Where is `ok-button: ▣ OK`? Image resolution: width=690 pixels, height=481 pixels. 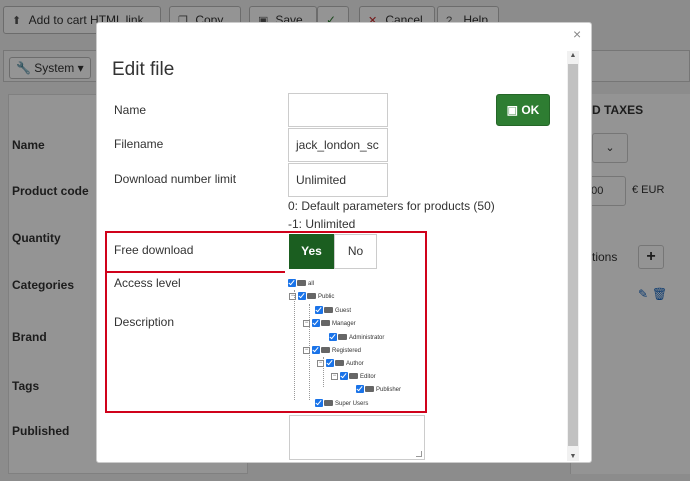 ok-button: ▣ OK is located at coordinates (523, 110).